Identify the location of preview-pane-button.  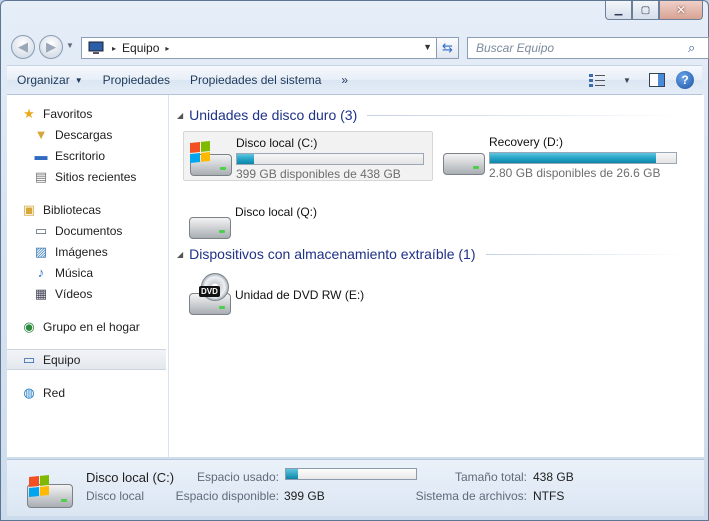
(657, 80).